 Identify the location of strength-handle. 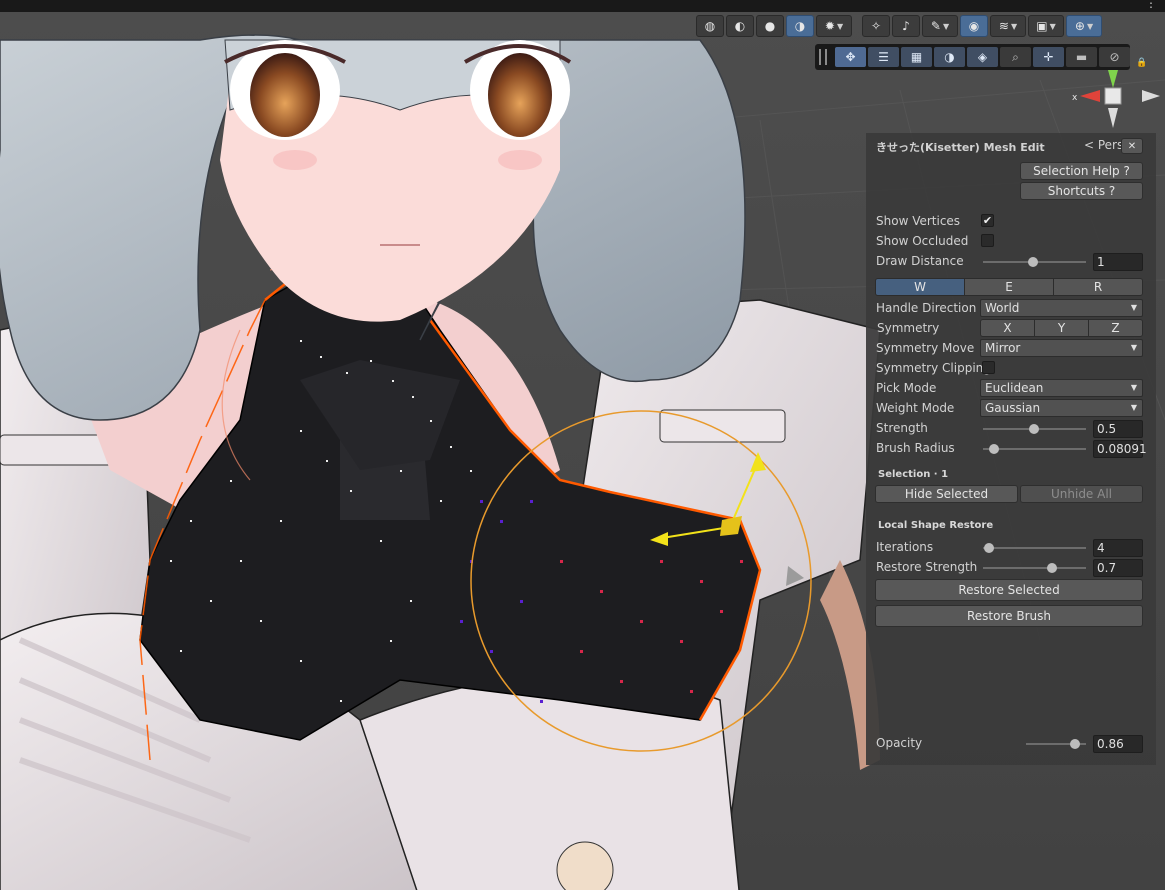
(1034, 429).